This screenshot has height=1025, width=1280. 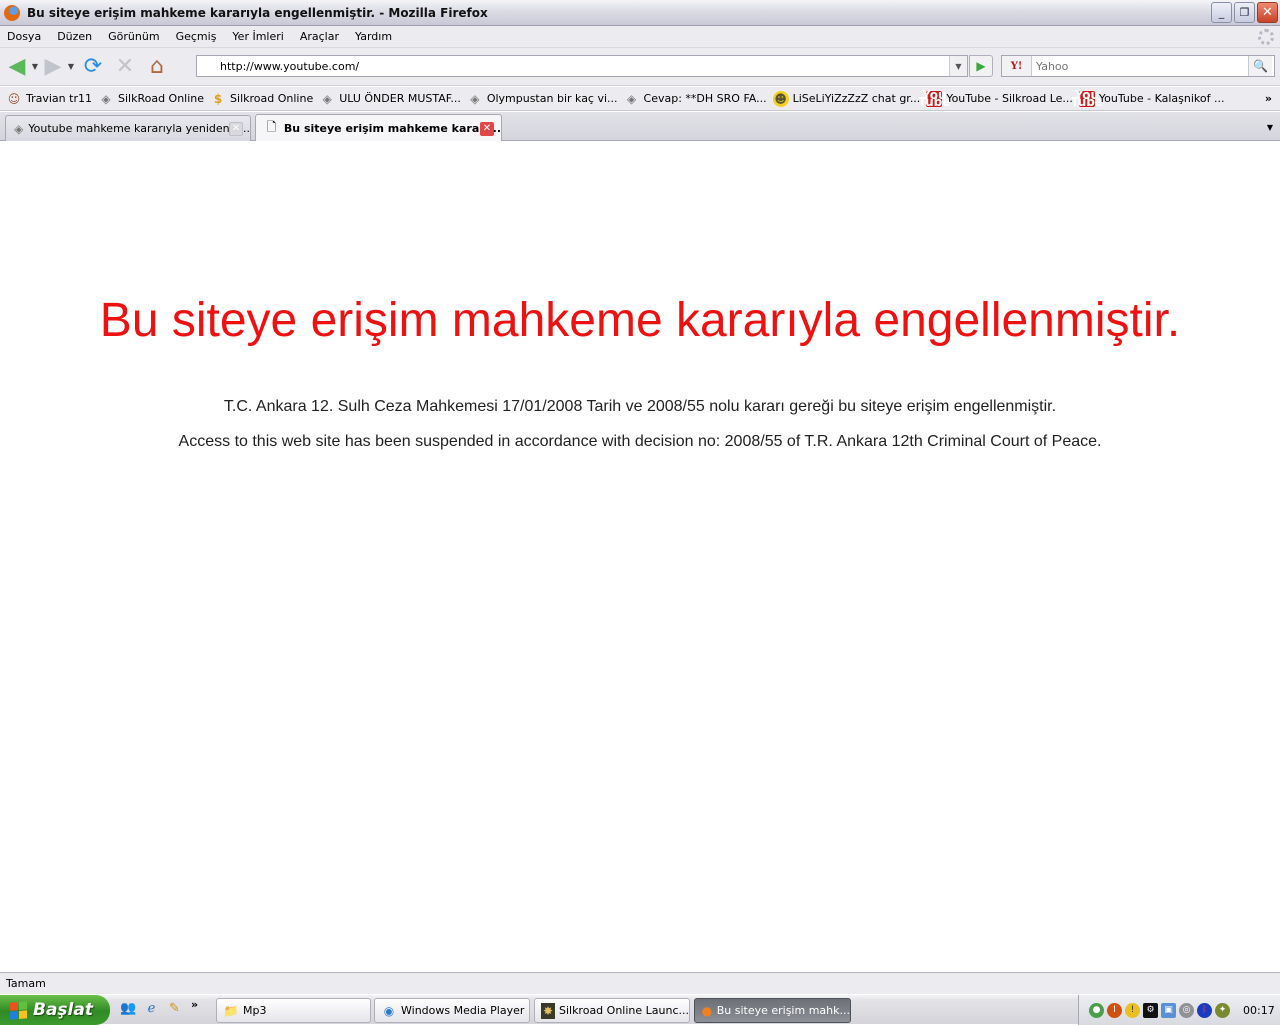 I want to click on system-tray: ● I ! ⚙ ▣ ◎ ᛒ ✦ 00:17, so click(x=1179, y=1010).